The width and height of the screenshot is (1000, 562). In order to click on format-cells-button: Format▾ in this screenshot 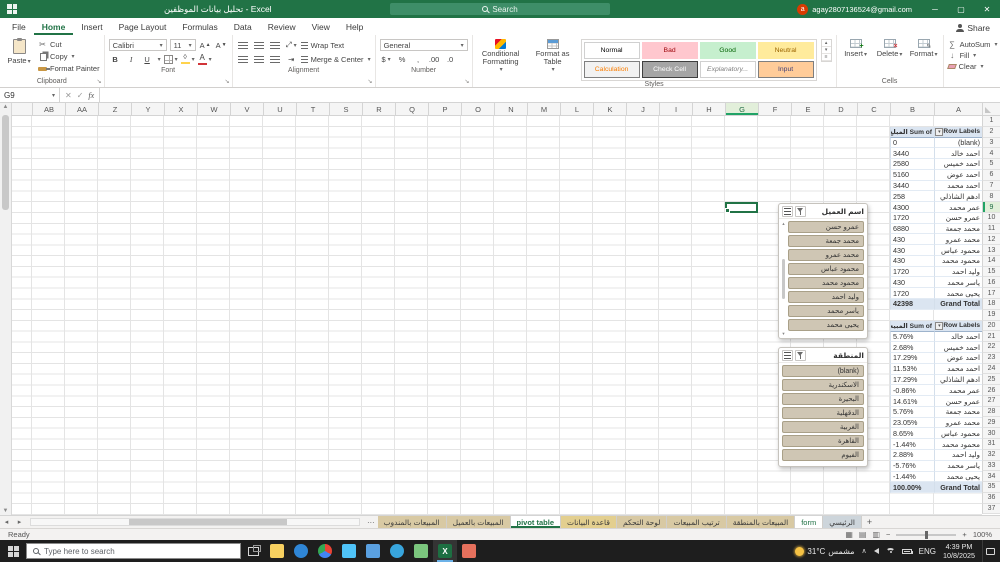, I will do `click(924, 47)`.